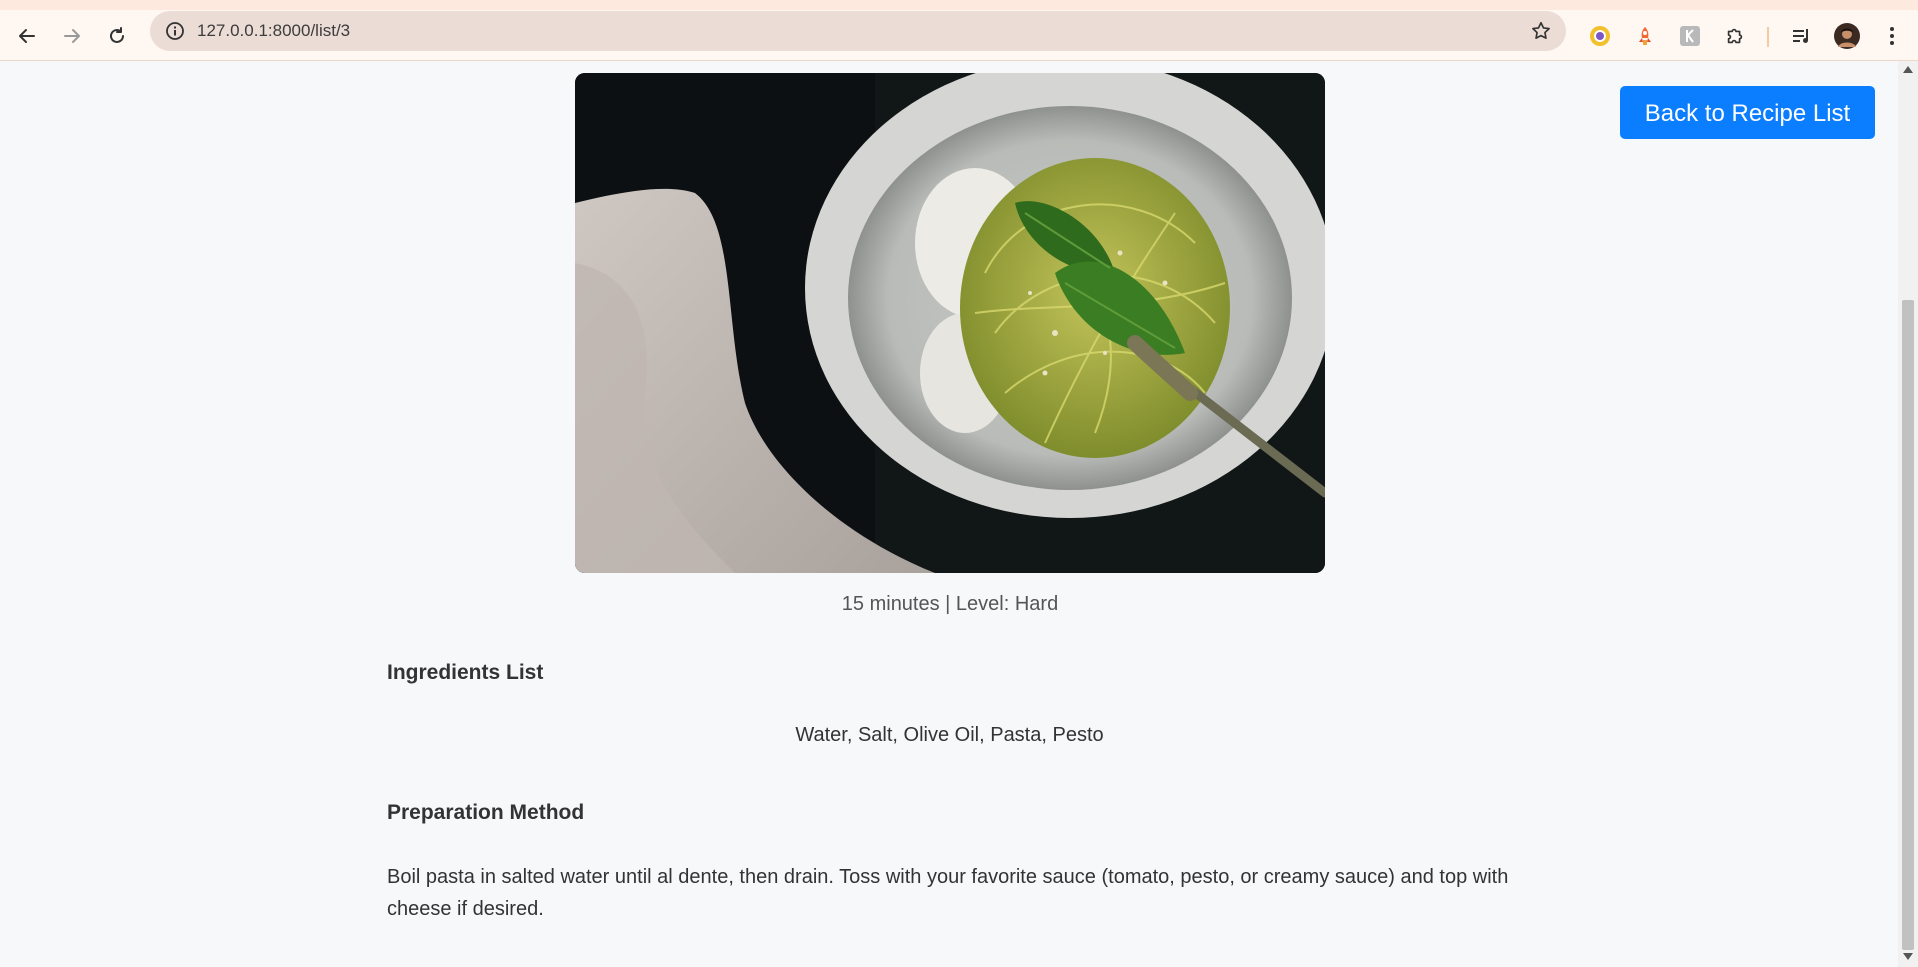  What do you see at coordinates (1768, 37) in the screenshot?
I see `toolbar-separator` at bounding box center [1768, 37].